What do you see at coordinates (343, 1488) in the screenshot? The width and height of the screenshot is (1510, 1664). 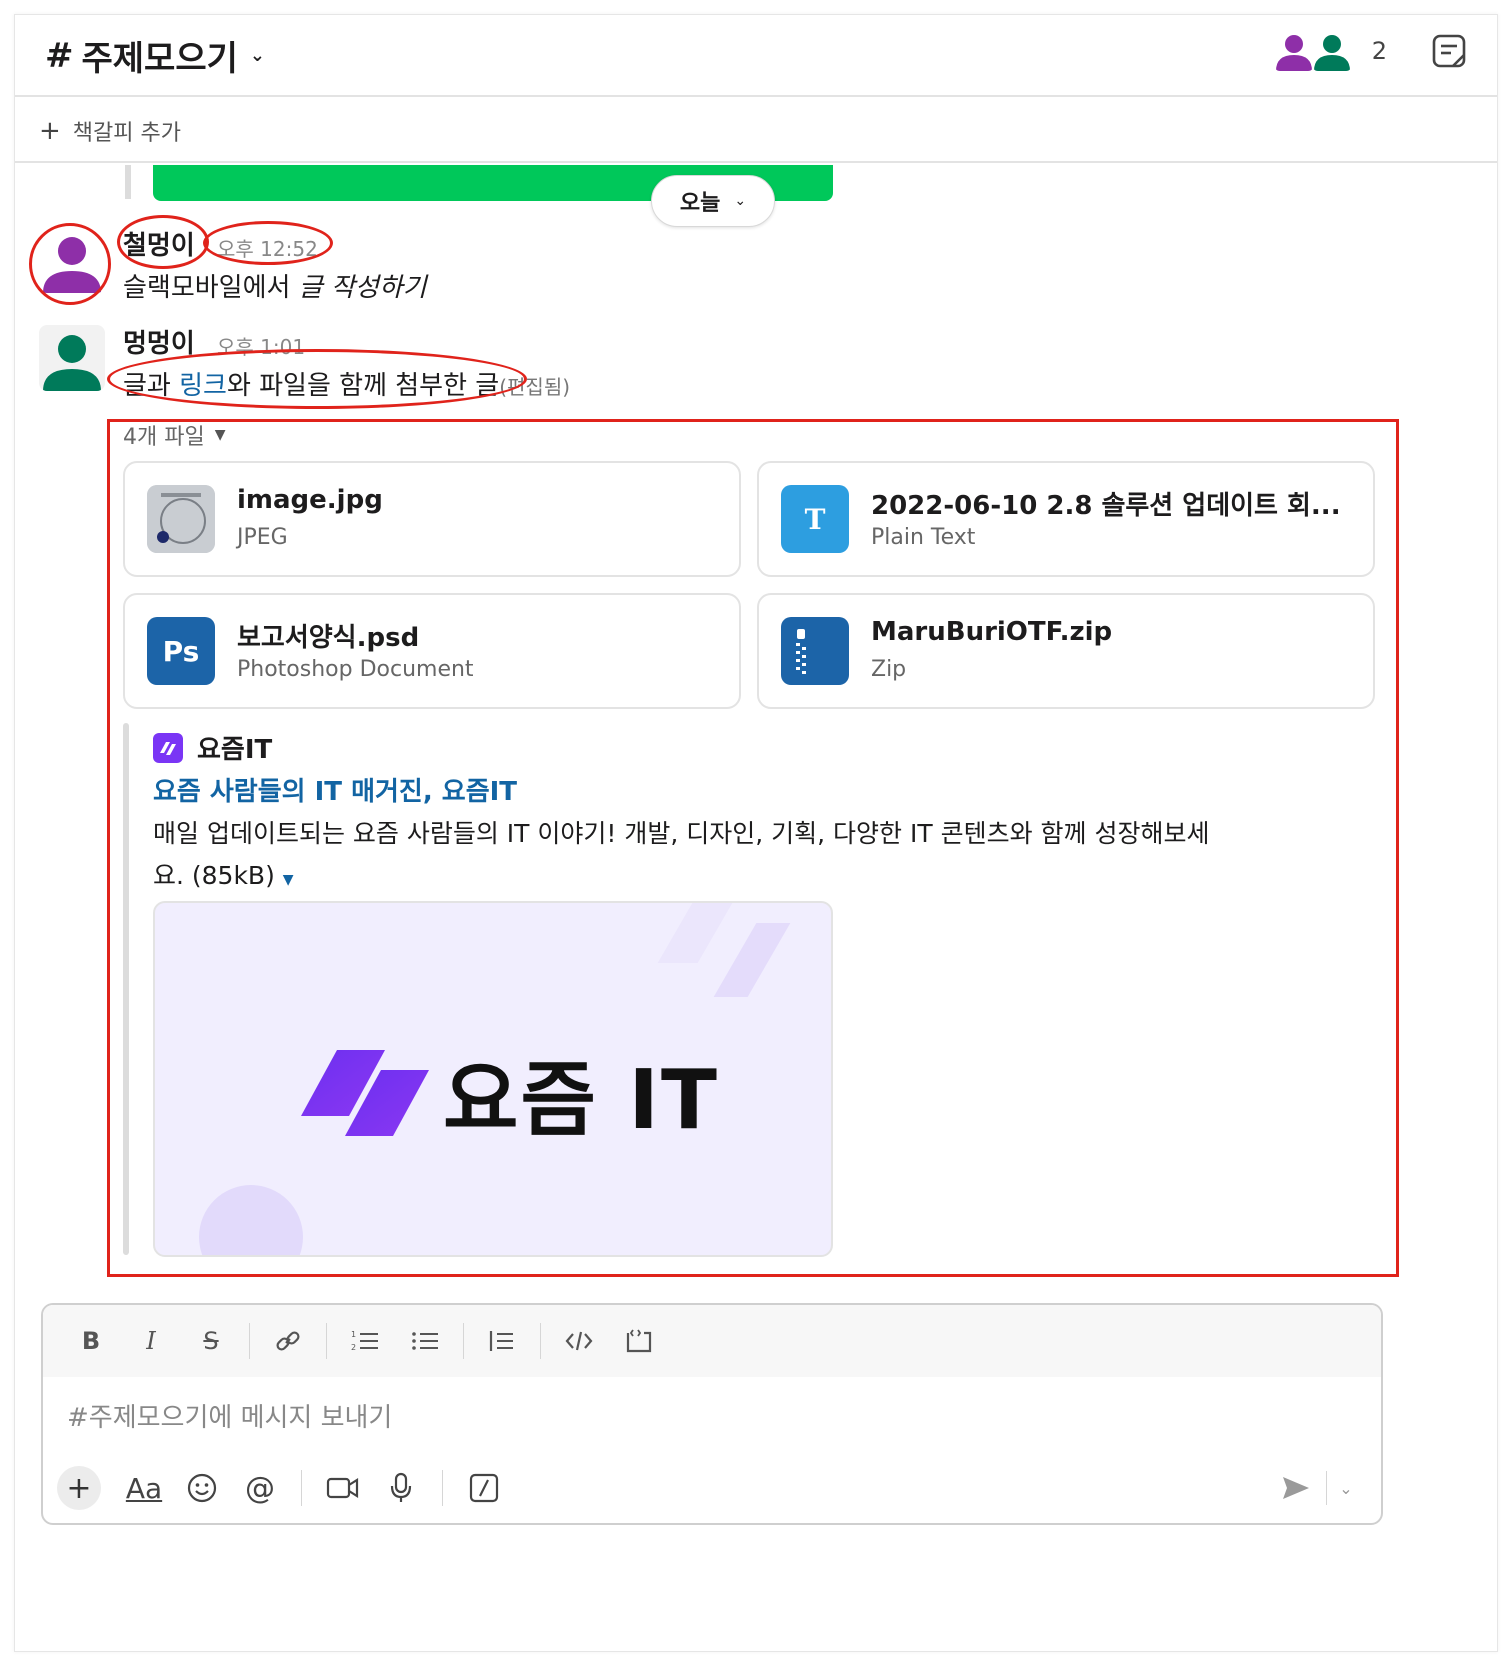 I see `video-icon` at bounding box center [343, 1488].